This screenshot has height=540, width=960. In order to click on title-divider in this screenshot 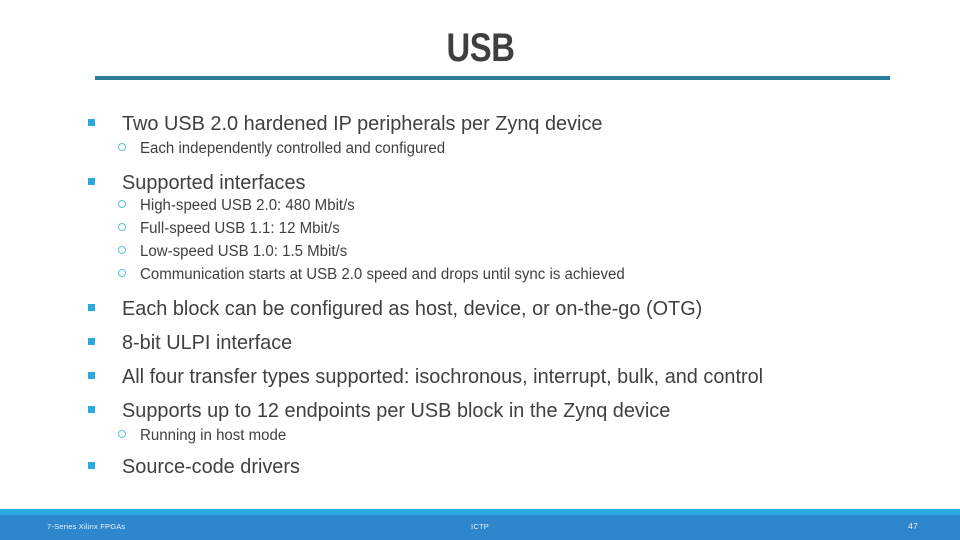, I will do `click(492, 78)`.